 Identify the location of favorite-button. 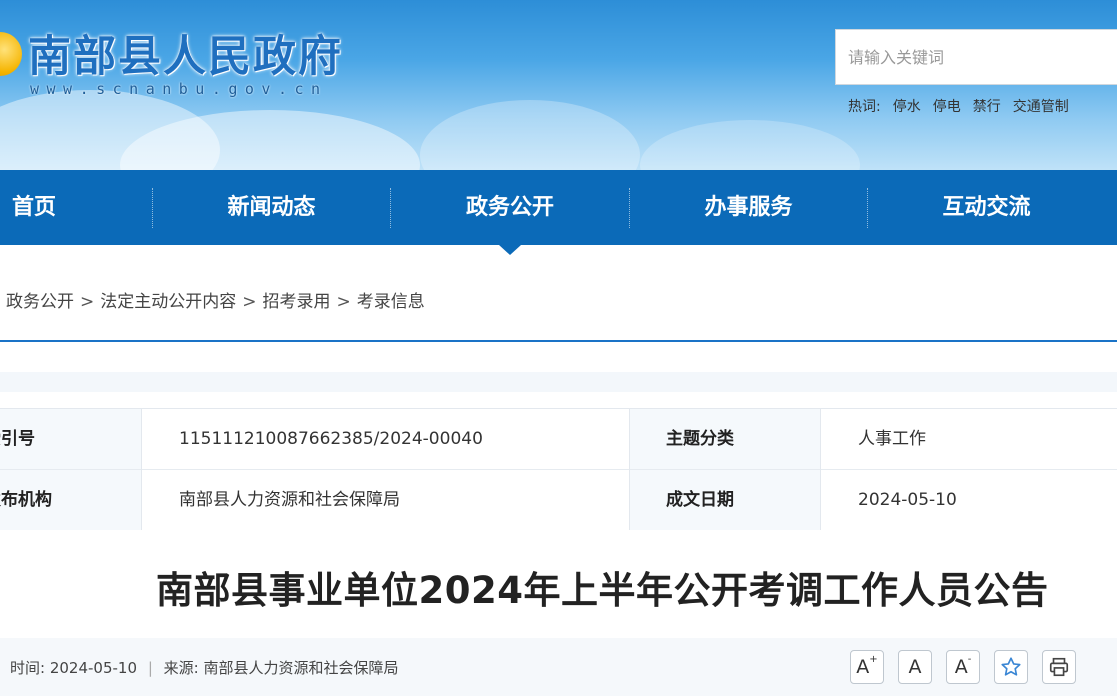
(1011, 667).